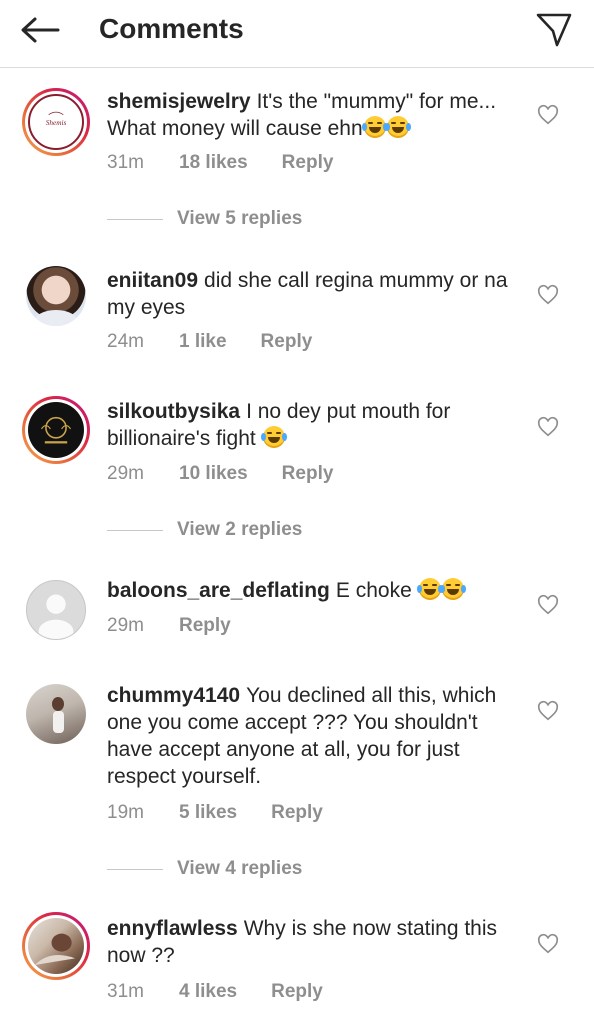  What do you see at coordinates (173, 411) in the screenshot?
I see `comment-username: silkoutbysika` at bounding box center [173, 411].